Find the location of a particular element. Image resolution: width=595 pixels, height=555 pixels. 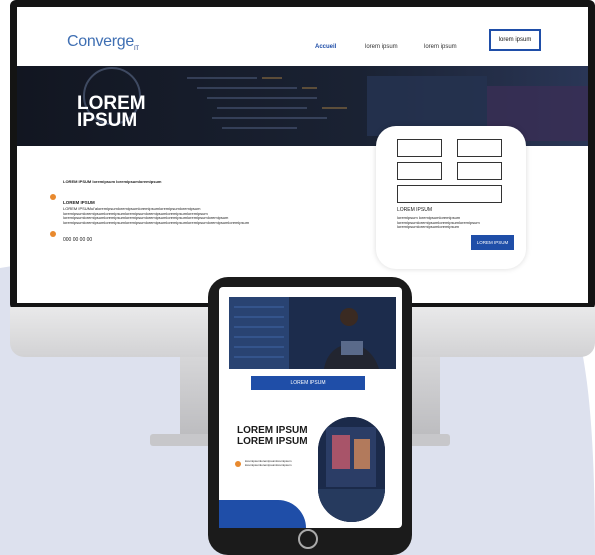

tablet-phone-icon is located at coordinates (238, 464).